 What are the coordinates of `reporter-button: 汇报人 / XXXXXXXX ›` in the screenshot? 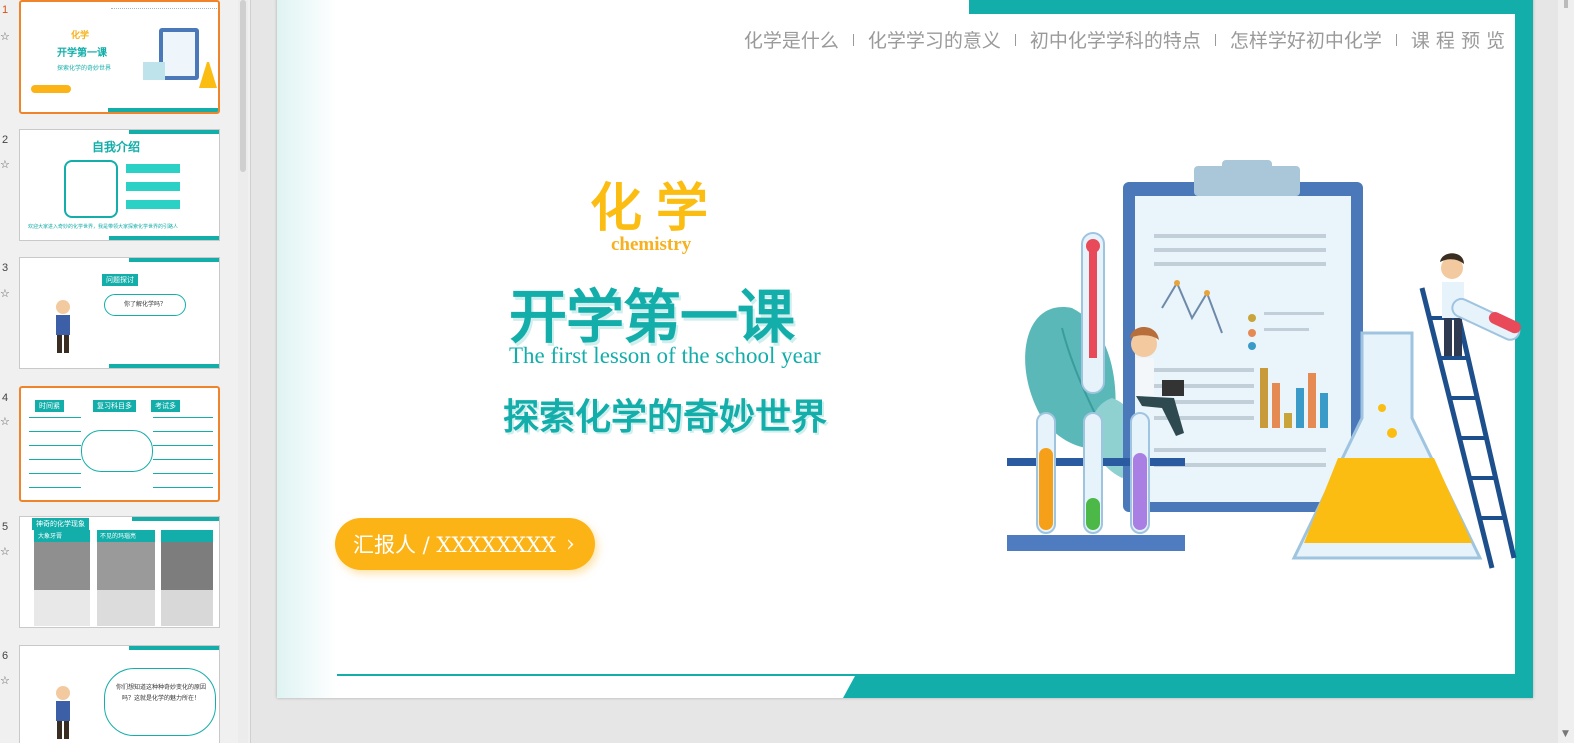 It's located at (465, 544).